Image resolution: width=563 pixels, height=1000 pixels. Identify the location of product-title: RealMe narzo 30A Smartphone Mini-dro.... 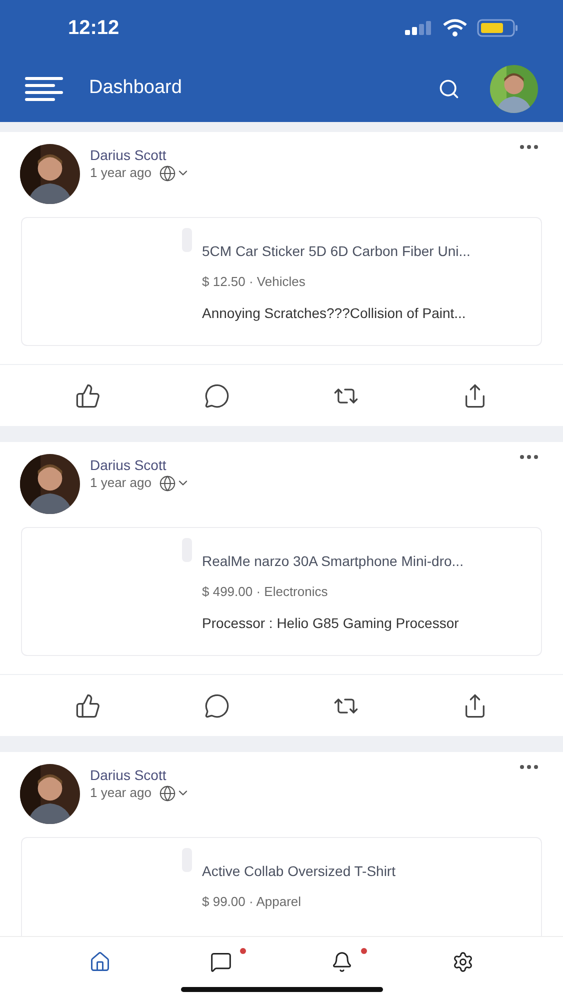
(333, 561).